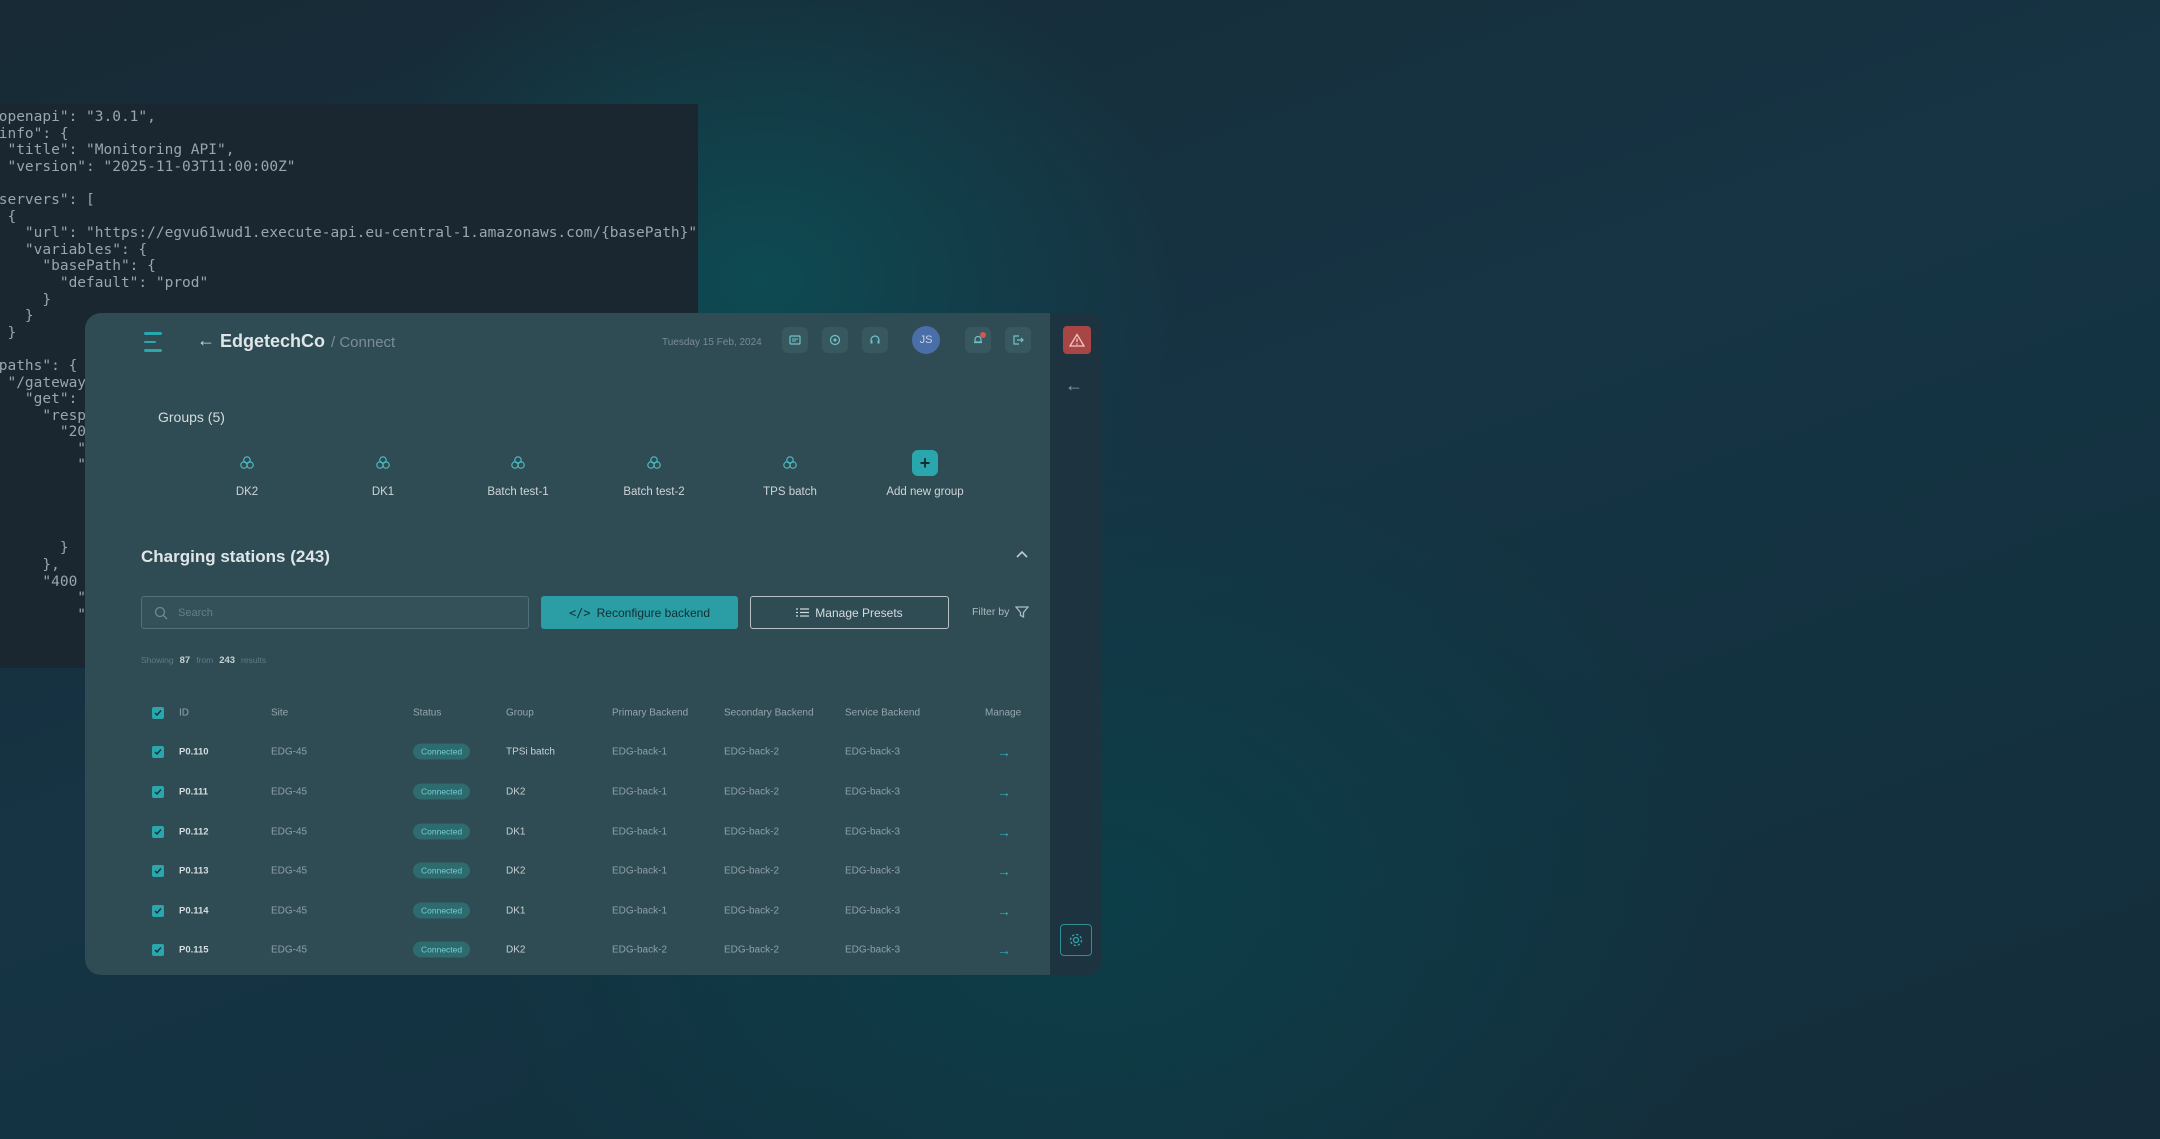 Image resolution: width=2160 pixels, height=1139 pixels. Describe the element at coordinates (978, 340) in the screenshot. I see `bell-icon` at that location.